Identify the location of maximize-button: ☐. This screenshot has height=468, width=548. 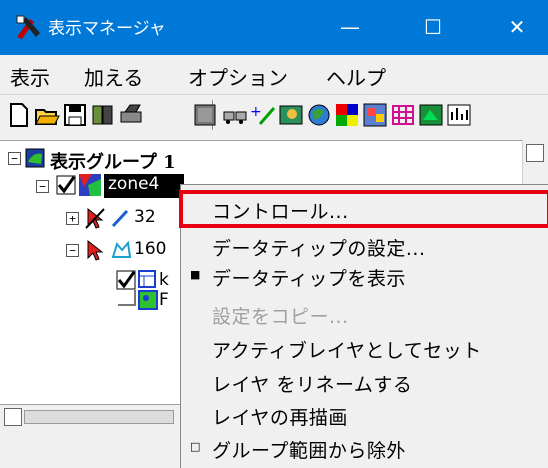
(433, 27).